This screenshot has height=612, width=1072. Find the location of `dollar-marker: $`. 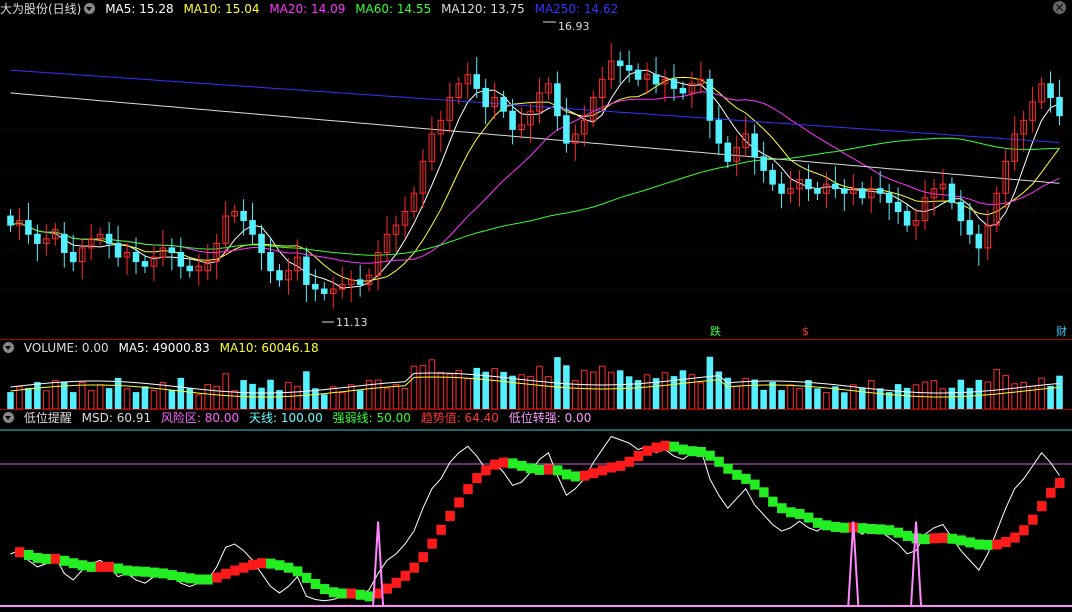

dollar-marker: $ is located at coordinates (805, 331).